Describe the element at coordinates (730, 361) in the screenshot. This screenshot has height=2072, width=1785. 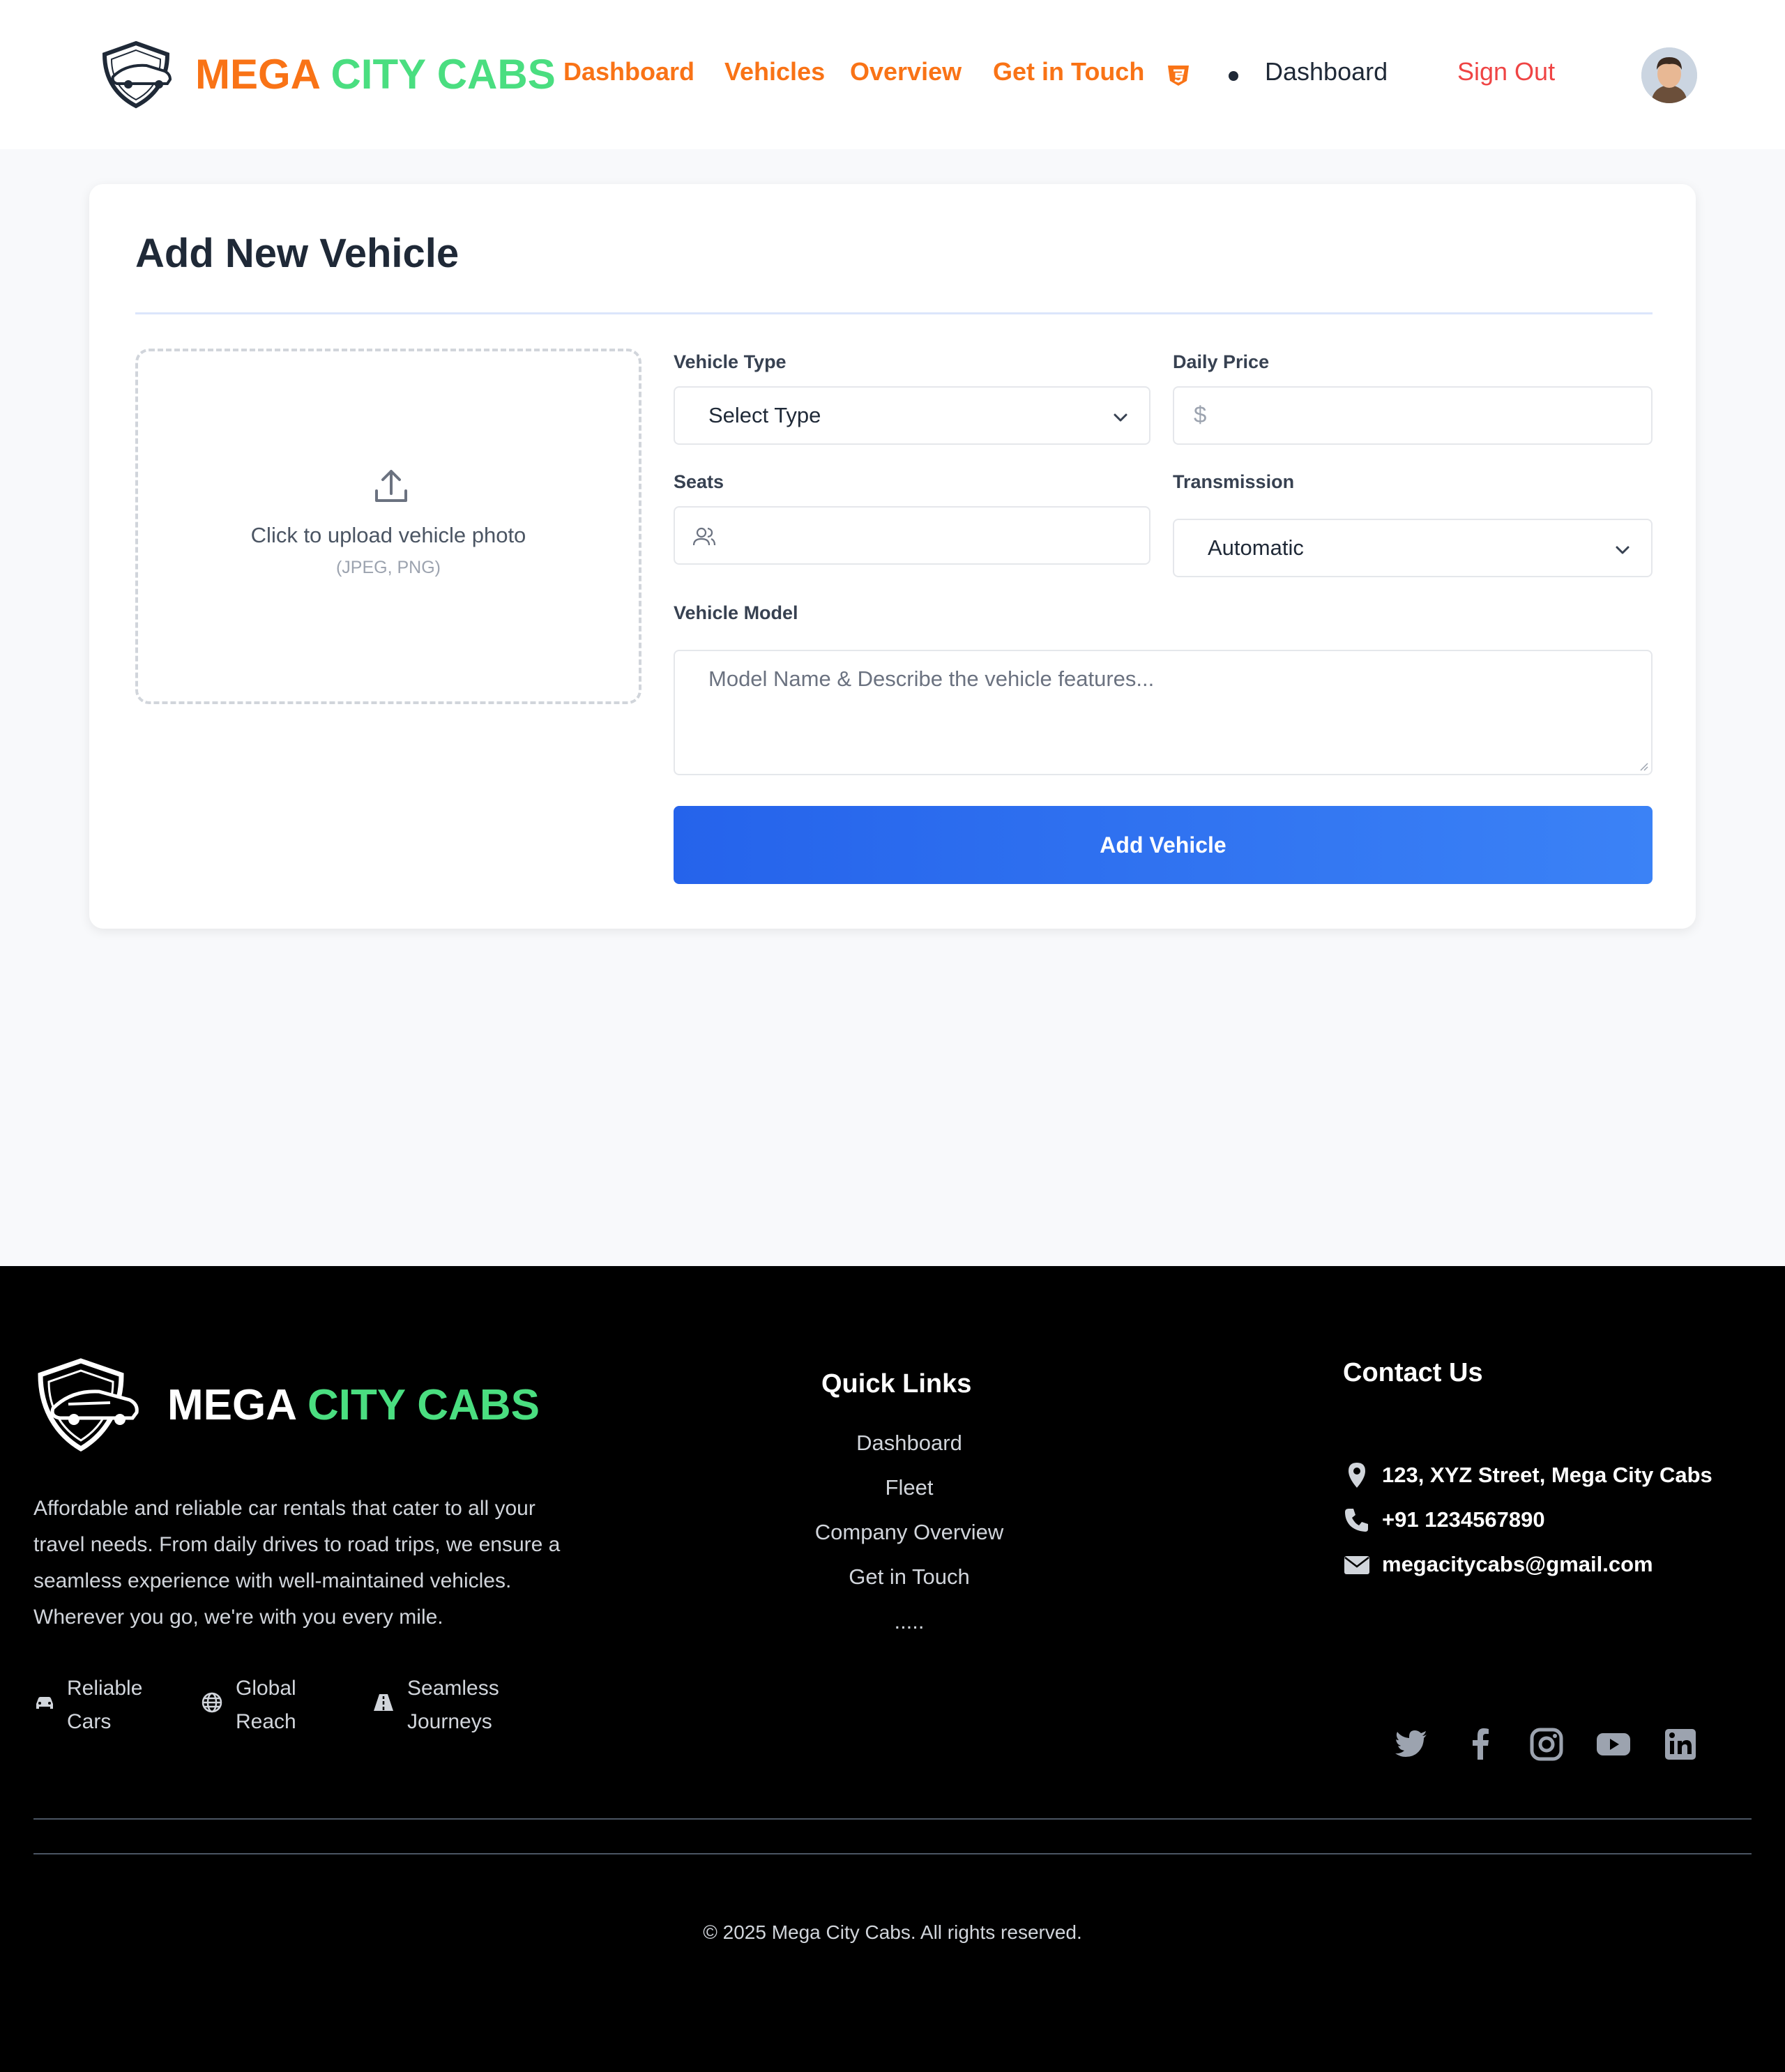
I see `vehicle-type-label: Vehicle Type` at that location.